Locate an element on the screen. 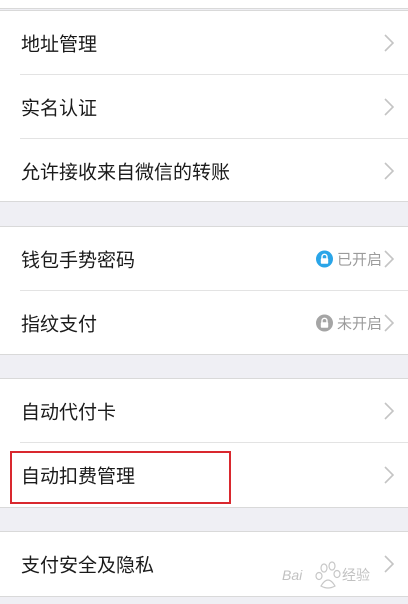 The height and width of the screenshot is (604, 408). status-text: 已开启 is located at coordinates (359, 259).